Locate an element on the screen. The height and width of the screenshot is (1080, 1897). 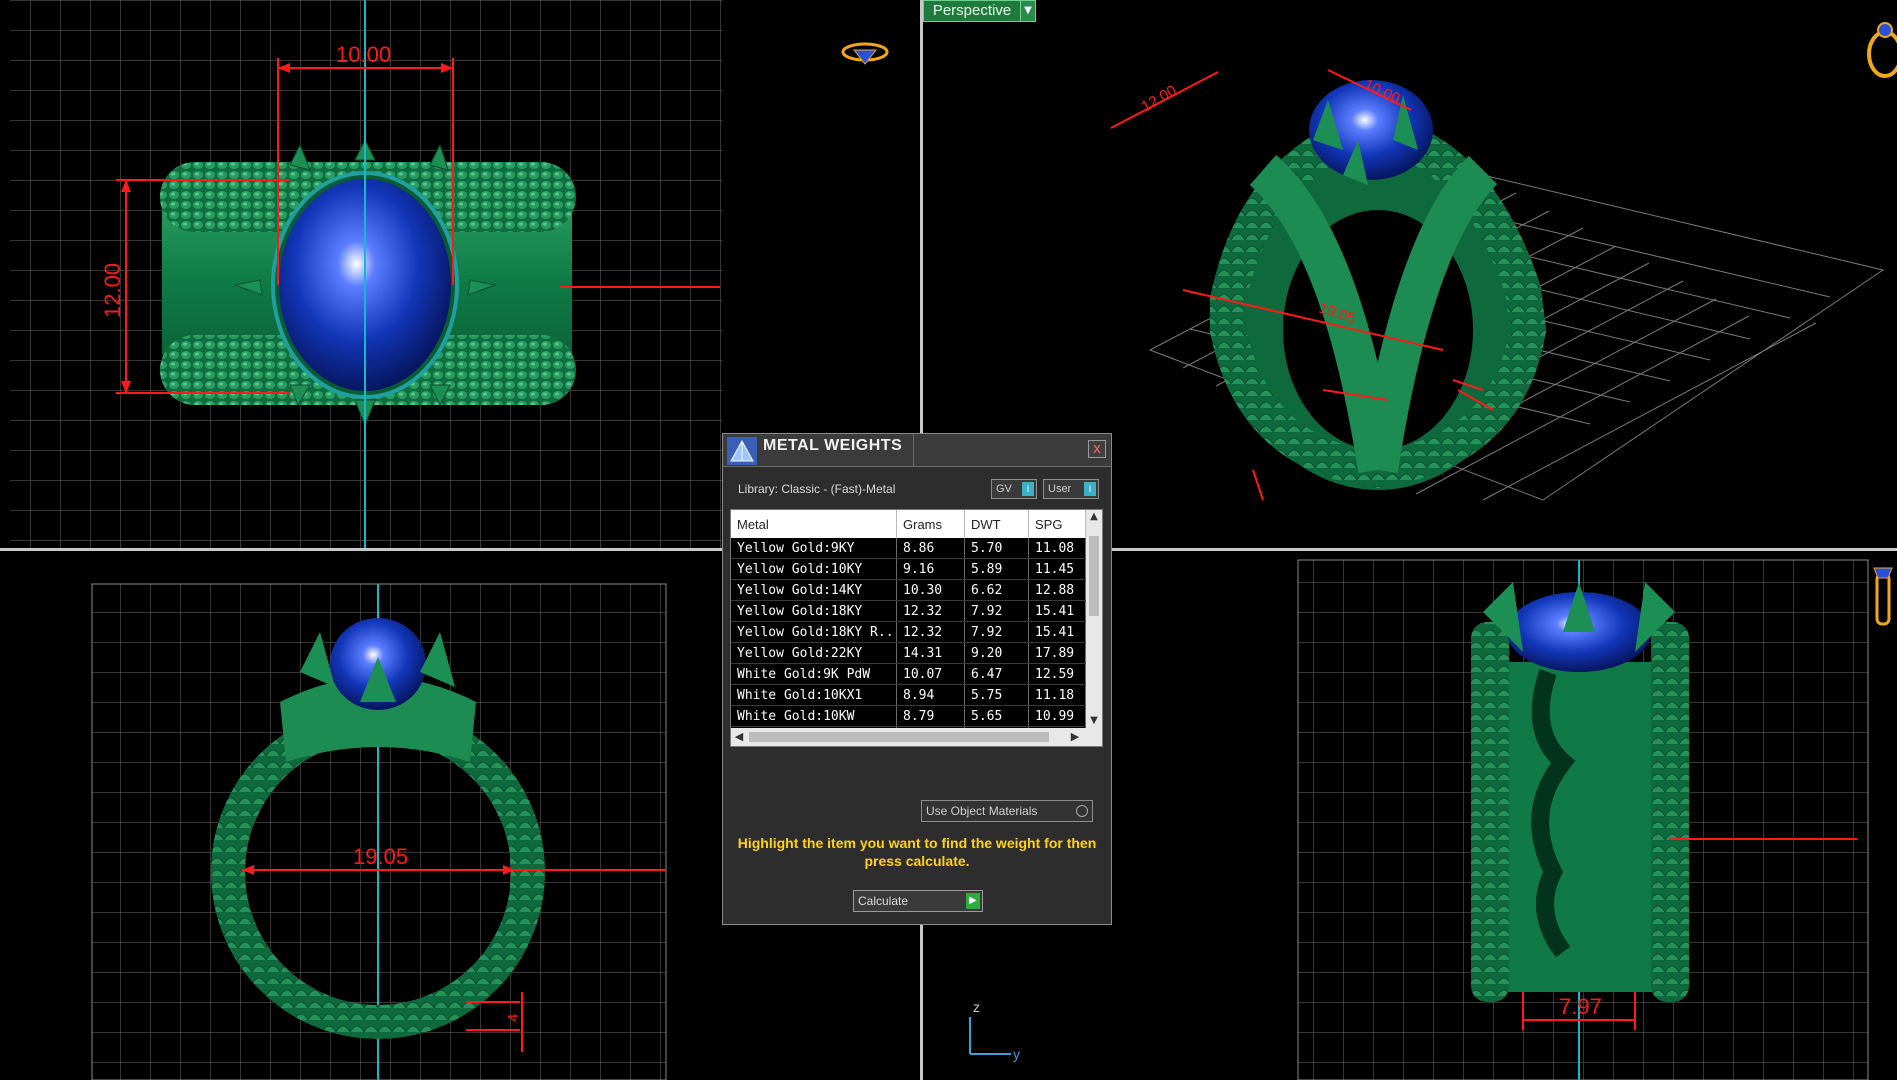
calculate-button: Calculate ▶ is located at coordinates (918, 901).